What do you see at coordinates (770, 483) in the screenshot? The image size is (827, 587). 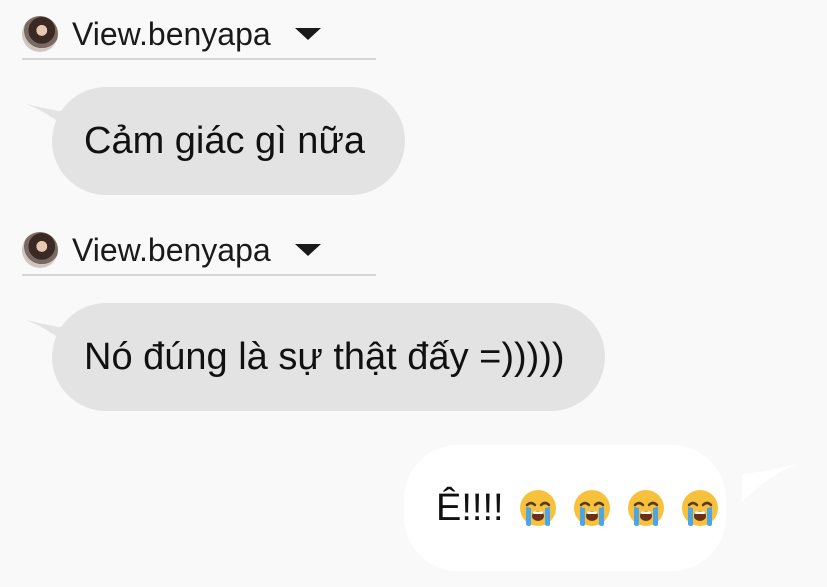 I see `bubble-tail` at bounding box center [770, 483].